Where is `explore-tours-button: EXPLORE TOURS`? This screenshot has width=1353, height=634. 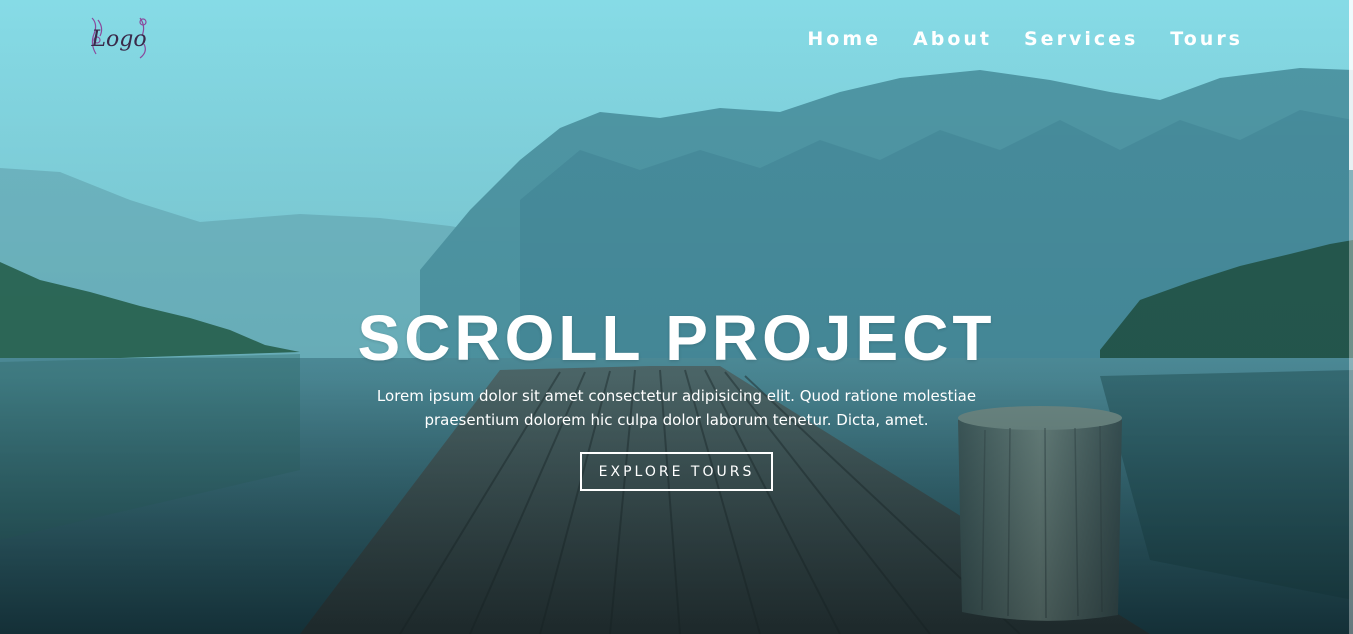 explore-tours-button: EXPLORE TOURS is located at coordinates (676, 471).